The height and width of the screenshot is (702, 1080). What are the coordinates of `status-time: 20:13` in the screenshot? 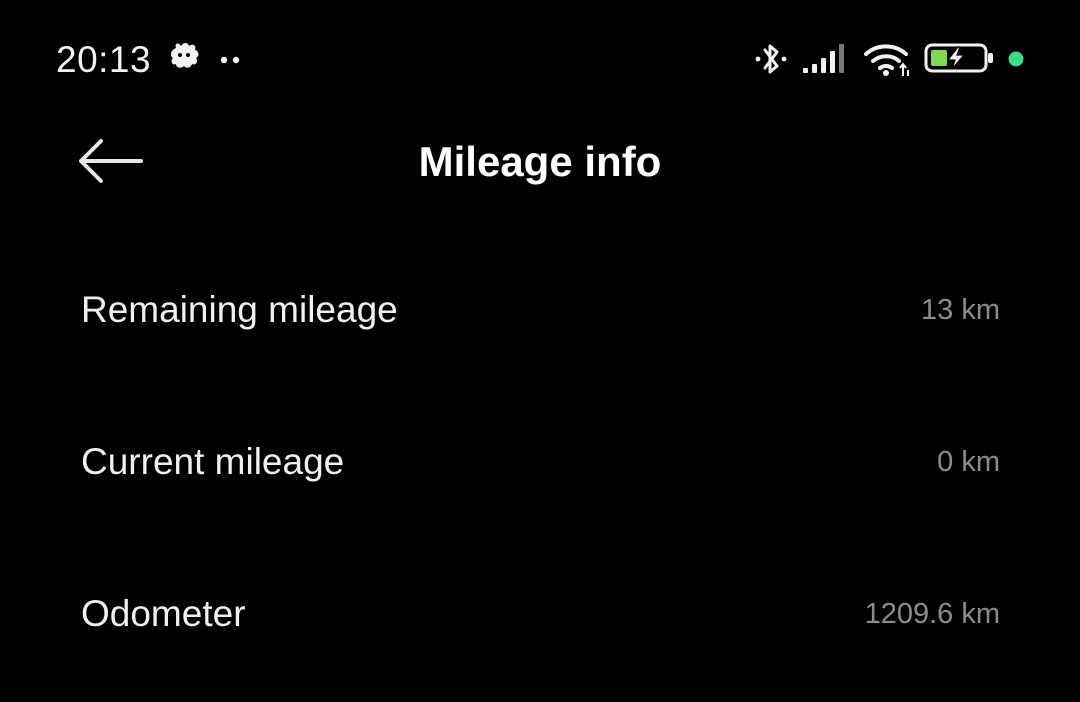 It's located at (104, 59).